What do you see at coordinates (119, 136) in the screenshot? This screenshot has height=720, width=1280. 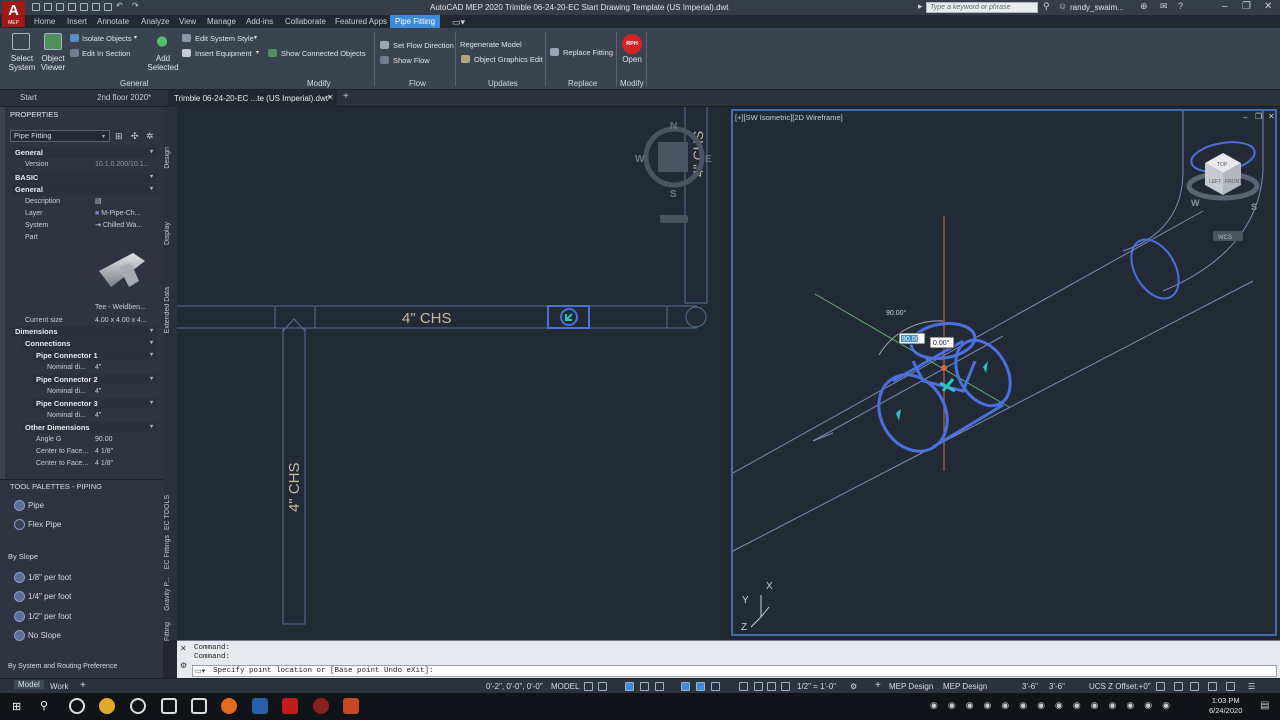 I see `quick-select-icon: ⊞` at bounding box center [119, 136].